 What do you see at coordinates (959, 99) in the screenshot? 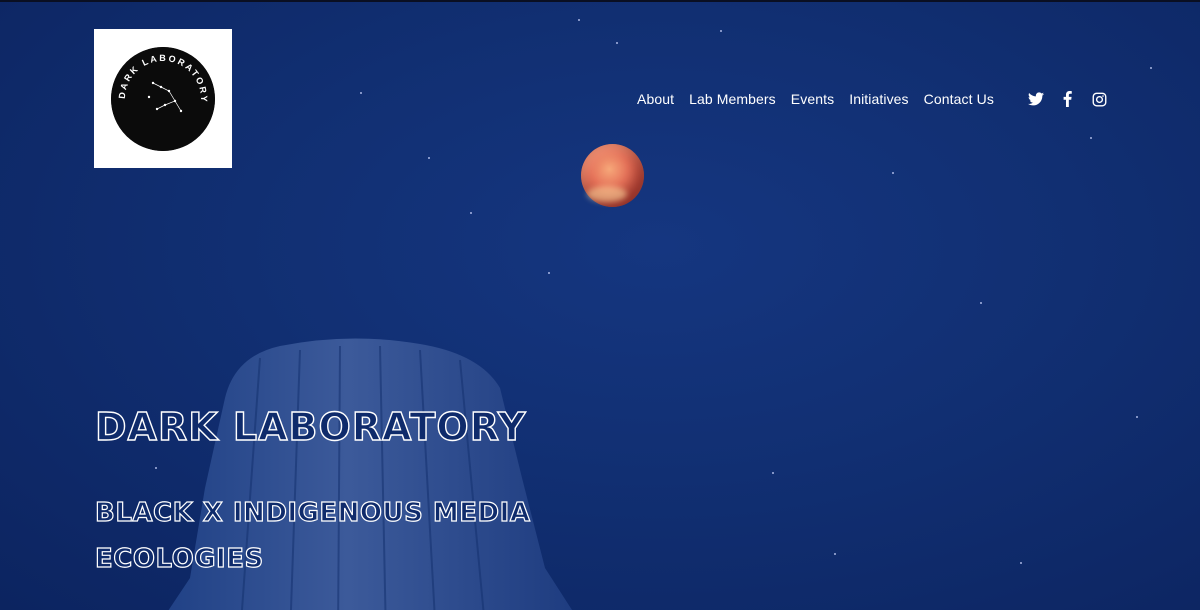
I see `nav-contact-us: Contact Us` at bounding box center [959, 99].